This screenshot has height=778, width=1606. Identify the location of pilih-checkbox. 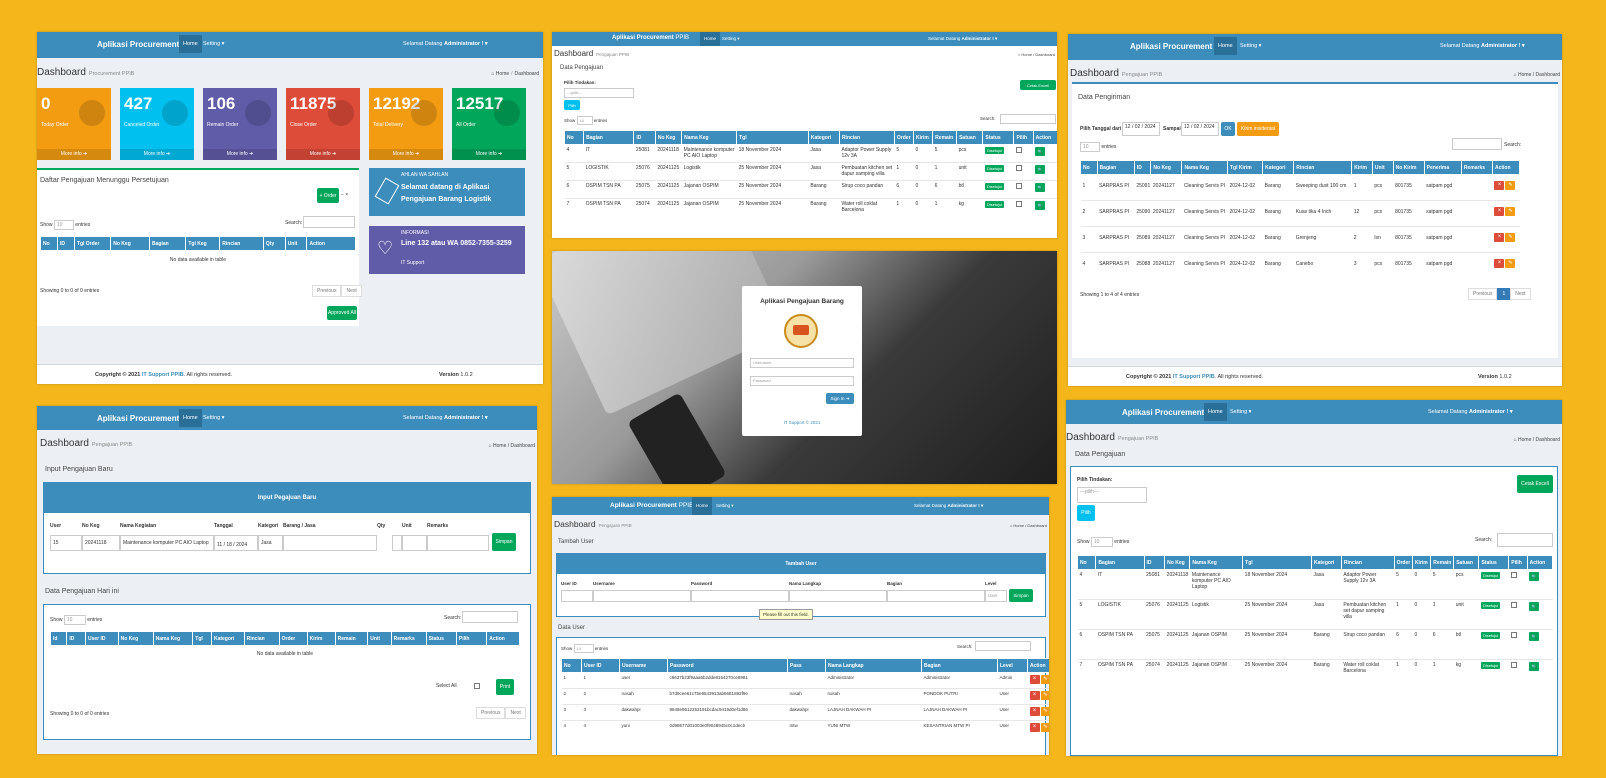
(1018, 204).